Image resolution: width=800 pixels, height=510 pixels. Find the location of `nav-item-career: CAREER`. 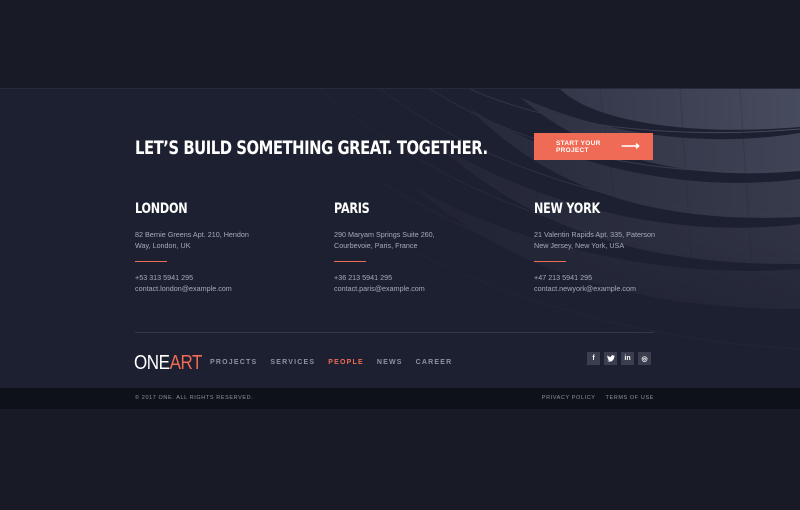

nav-item-career: CAREER is located at coordinates (434, 362).